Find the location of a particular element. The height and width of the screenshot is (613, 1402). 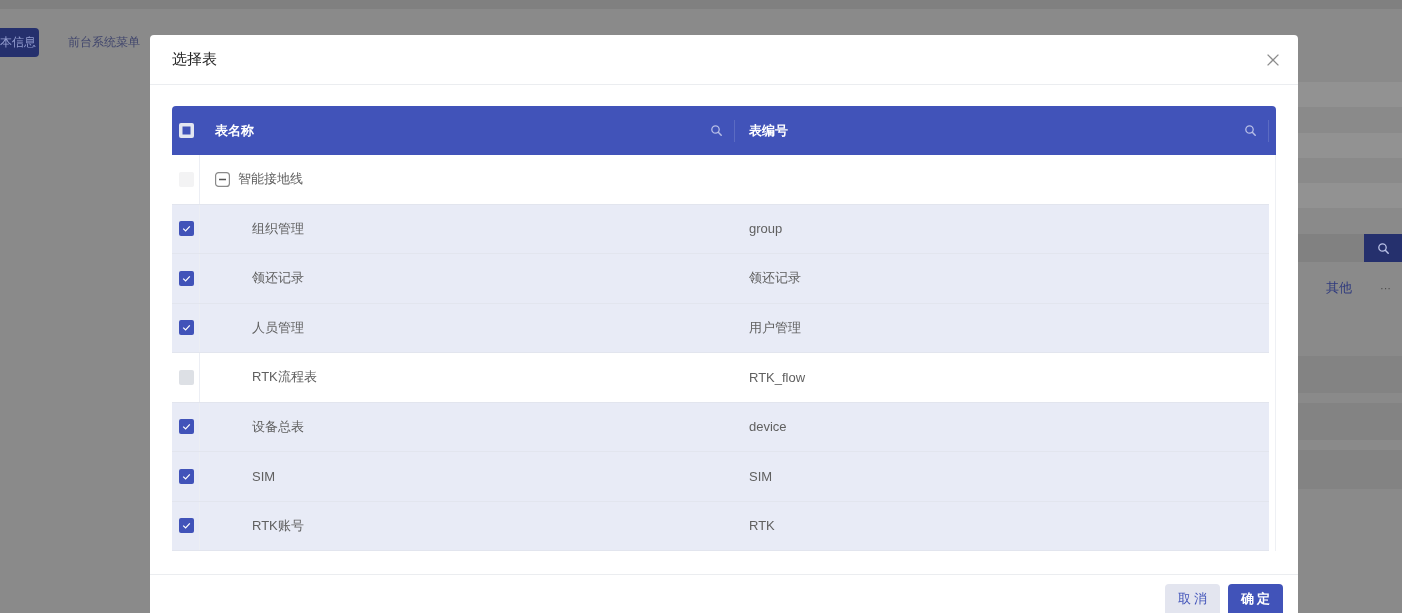

search-button is located at coordinates (1383, 248).